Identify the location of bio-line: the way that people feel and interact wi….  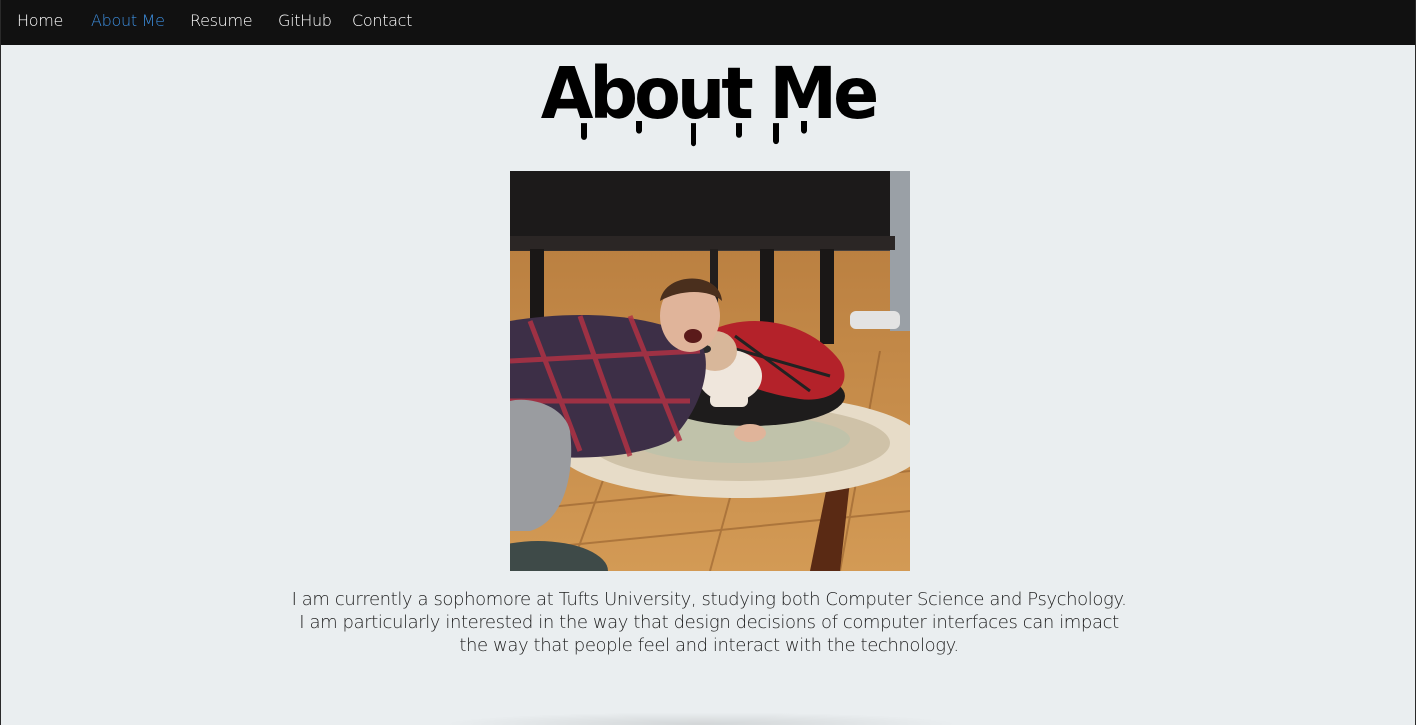
(709, 645).